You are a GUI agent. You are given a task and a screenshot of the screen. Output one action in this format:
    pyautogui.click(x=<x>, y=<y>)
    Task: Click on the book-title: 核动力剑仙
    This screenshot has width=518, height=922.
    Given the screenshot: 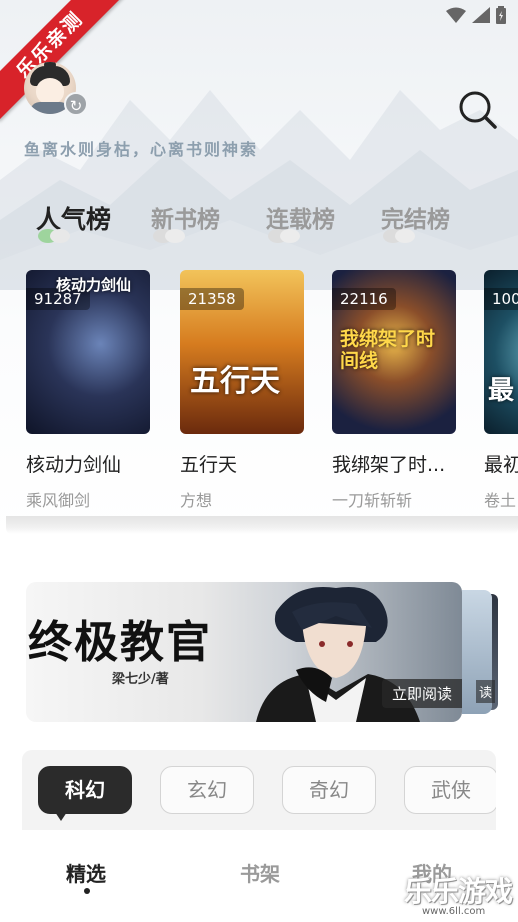 What is the action you would take?
    pyautogui.click(x=74, y=465)
    